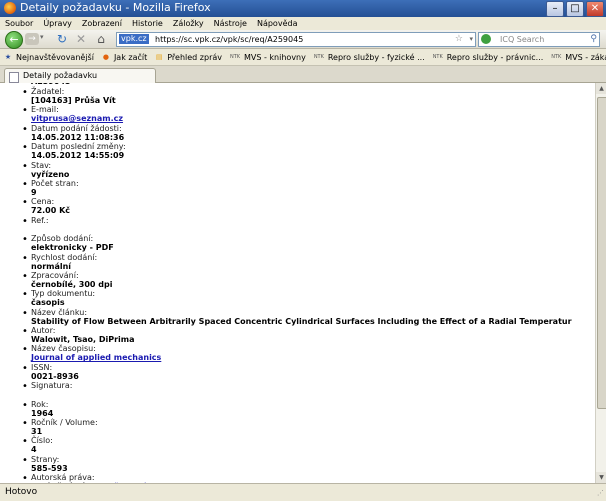 The width and height of the screenshot is (606, 501). I want to click on maximize-button: □, so click(575, 9).